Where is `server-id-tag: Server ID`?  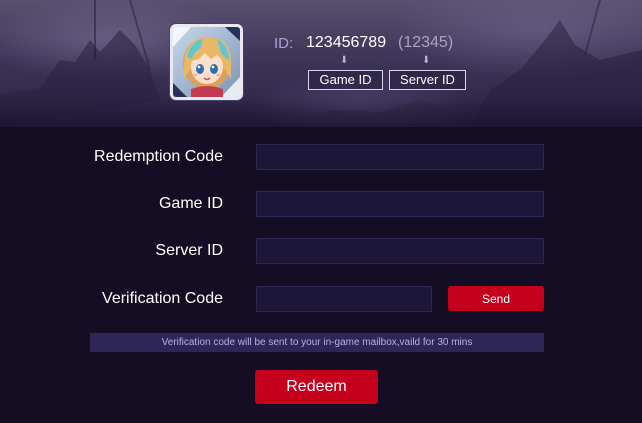 server-id-tag: Server ID is located at coordinates (427, 80).